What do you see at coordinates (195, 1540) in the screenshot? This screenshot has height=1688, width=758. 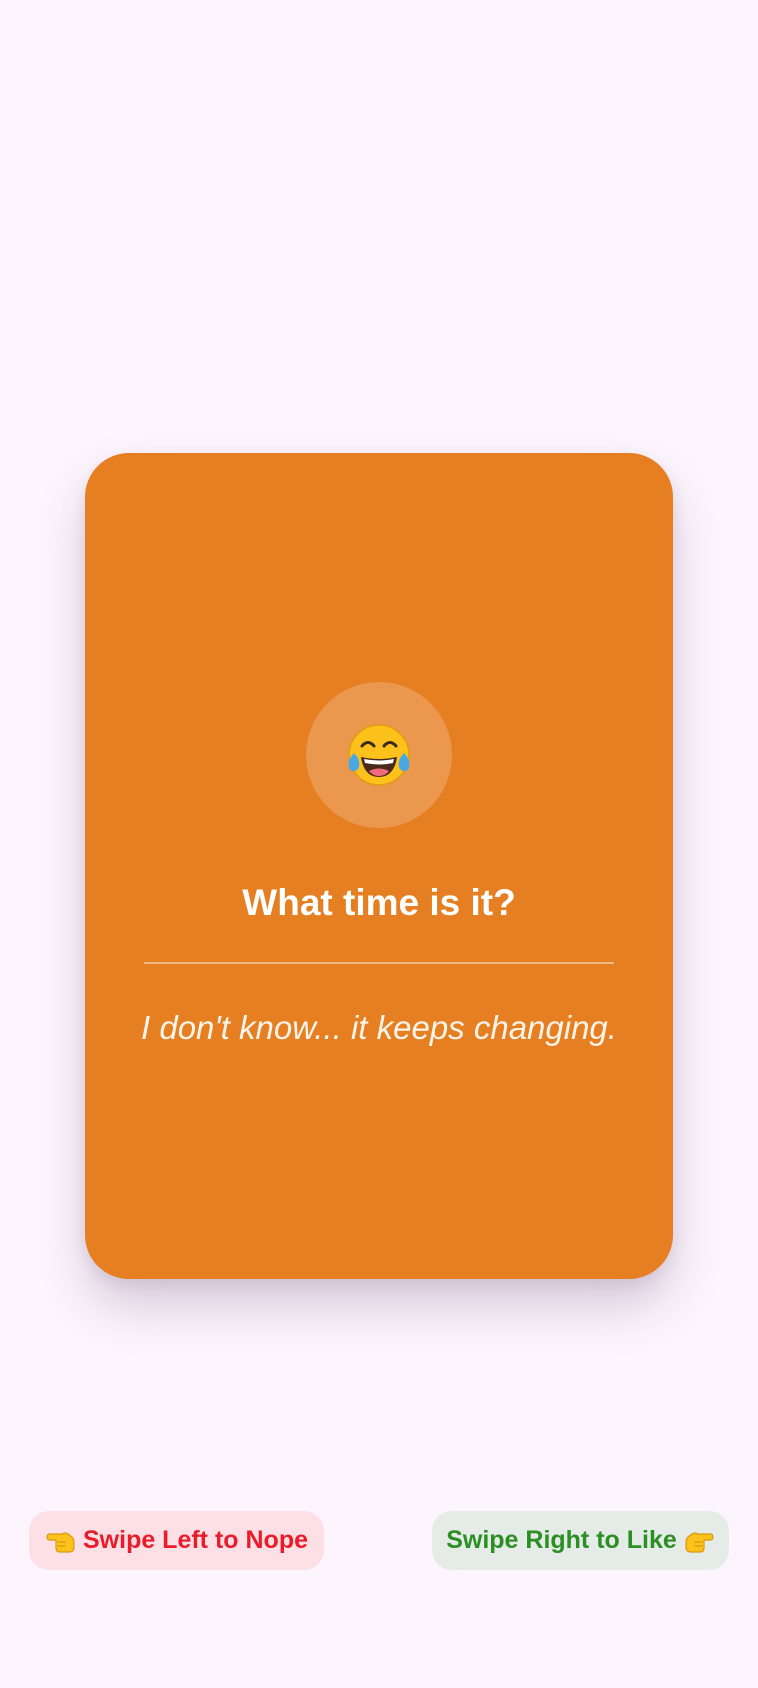 I see `swipe-left-label: Swipe Left to Nope` at bounding box center [195, 1540].